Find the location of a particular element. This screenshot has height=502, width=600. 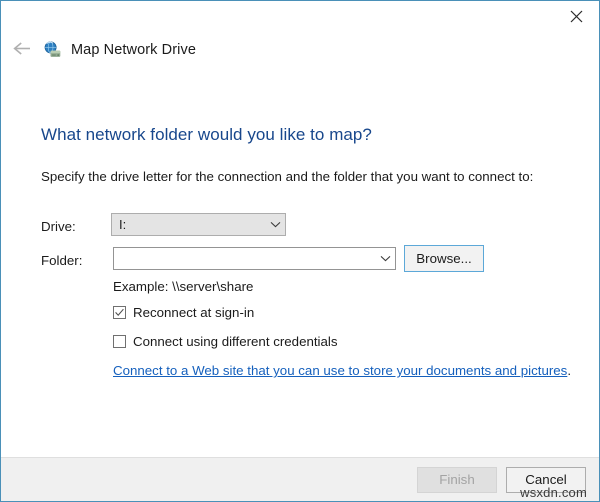

close-button is located at coordinates (576, 16).